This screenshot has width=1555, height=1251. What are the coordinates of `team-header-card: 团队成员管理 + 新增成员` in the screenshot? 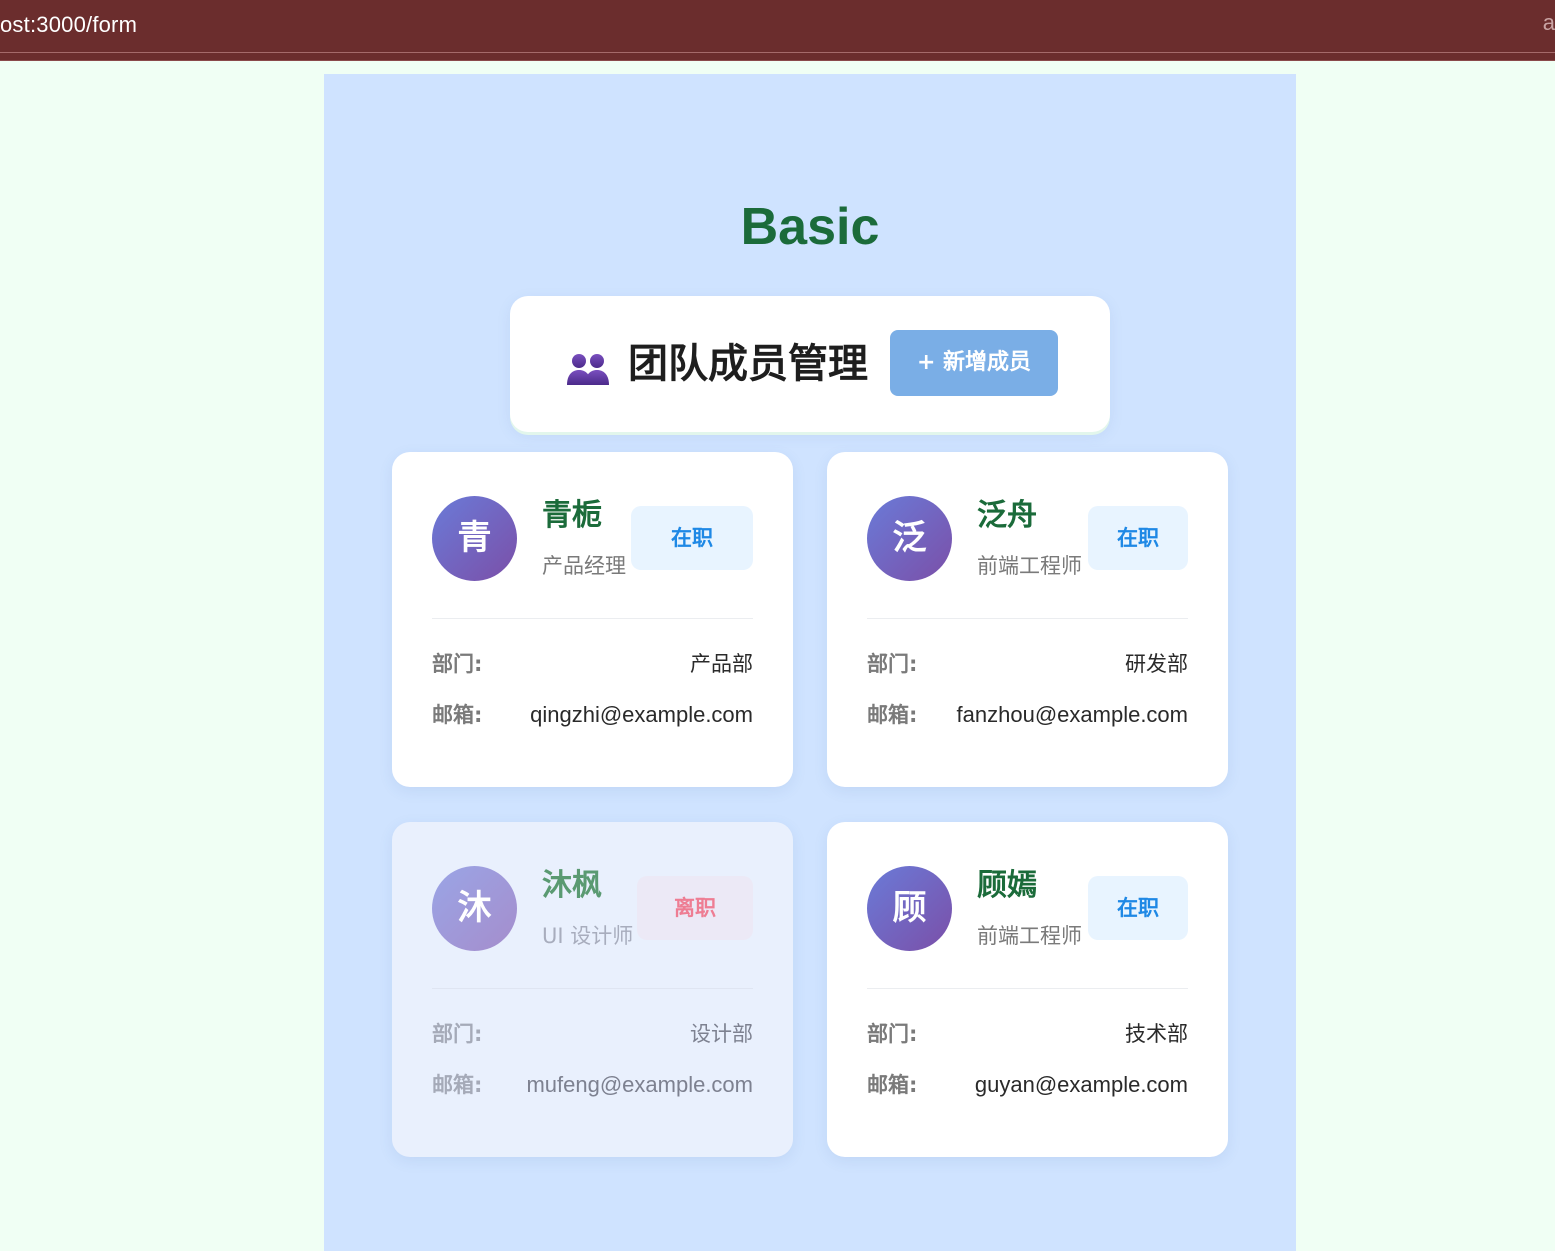 It's located at (810, 364).